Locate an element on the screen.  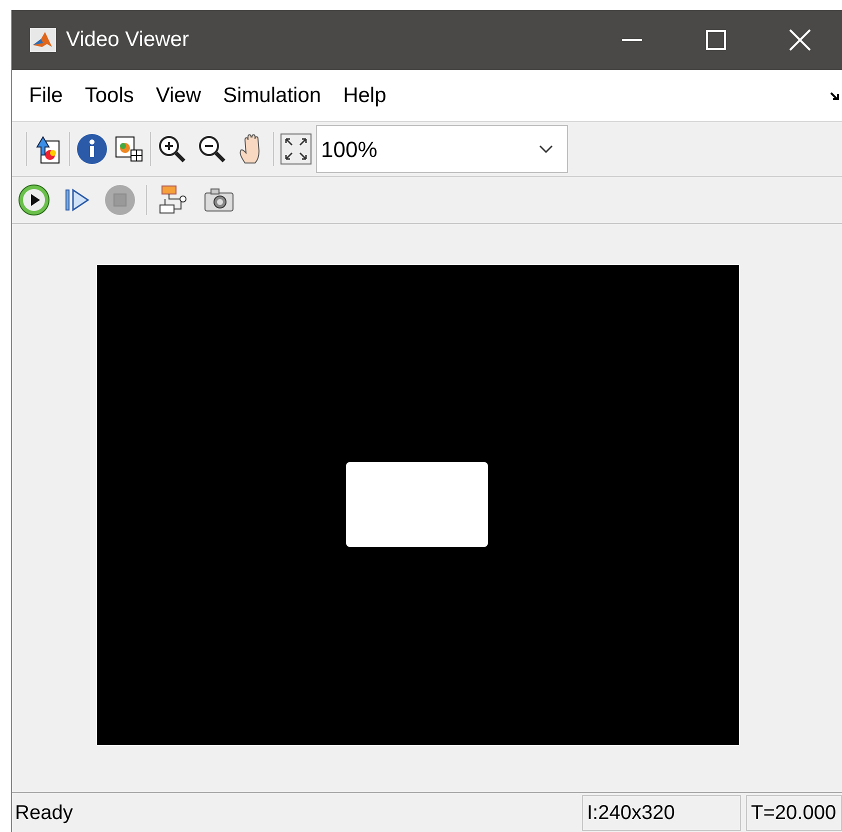
fit-to-window-icon is located at coordinates (296, 149).